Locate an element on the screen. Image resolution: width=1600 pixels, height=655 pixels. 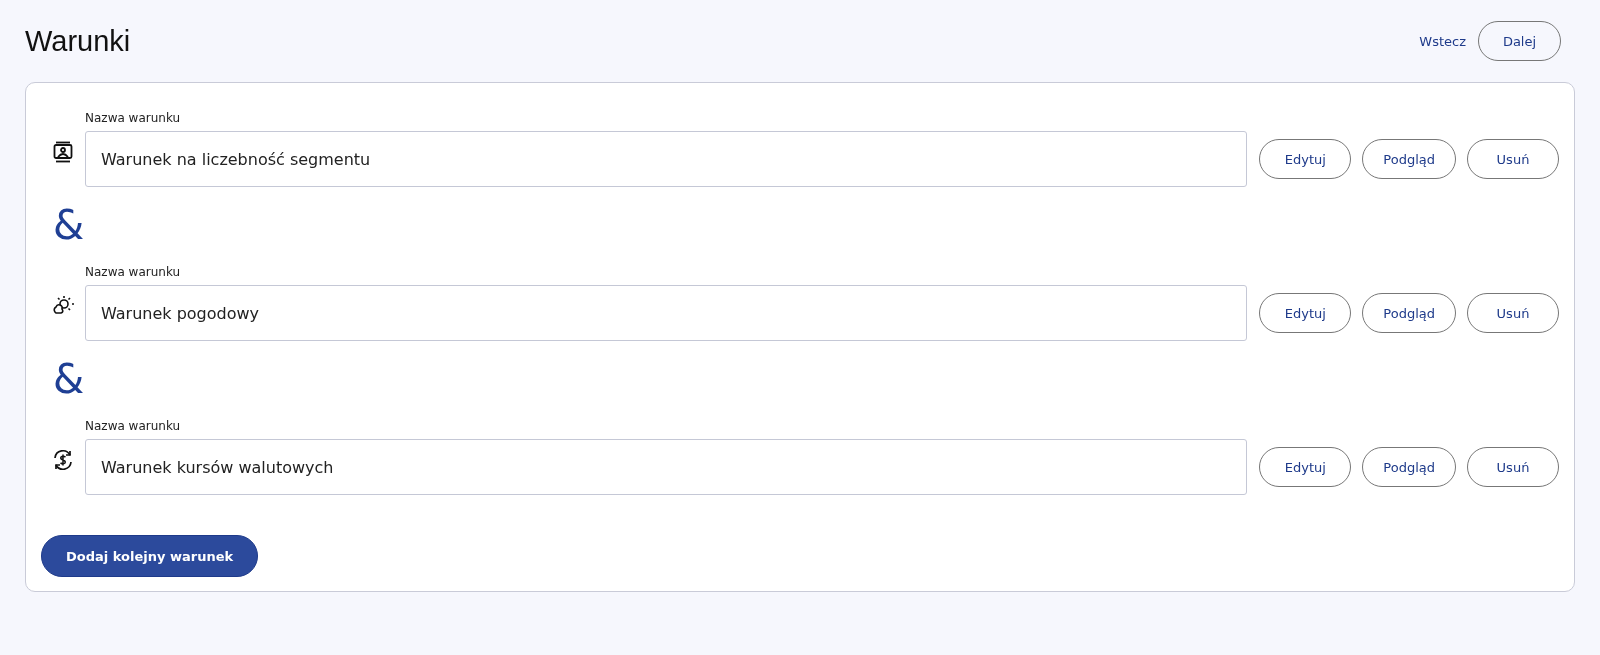
condition-name-field: Warunek na liczebność segmentu is located at coordinates (666, 159).